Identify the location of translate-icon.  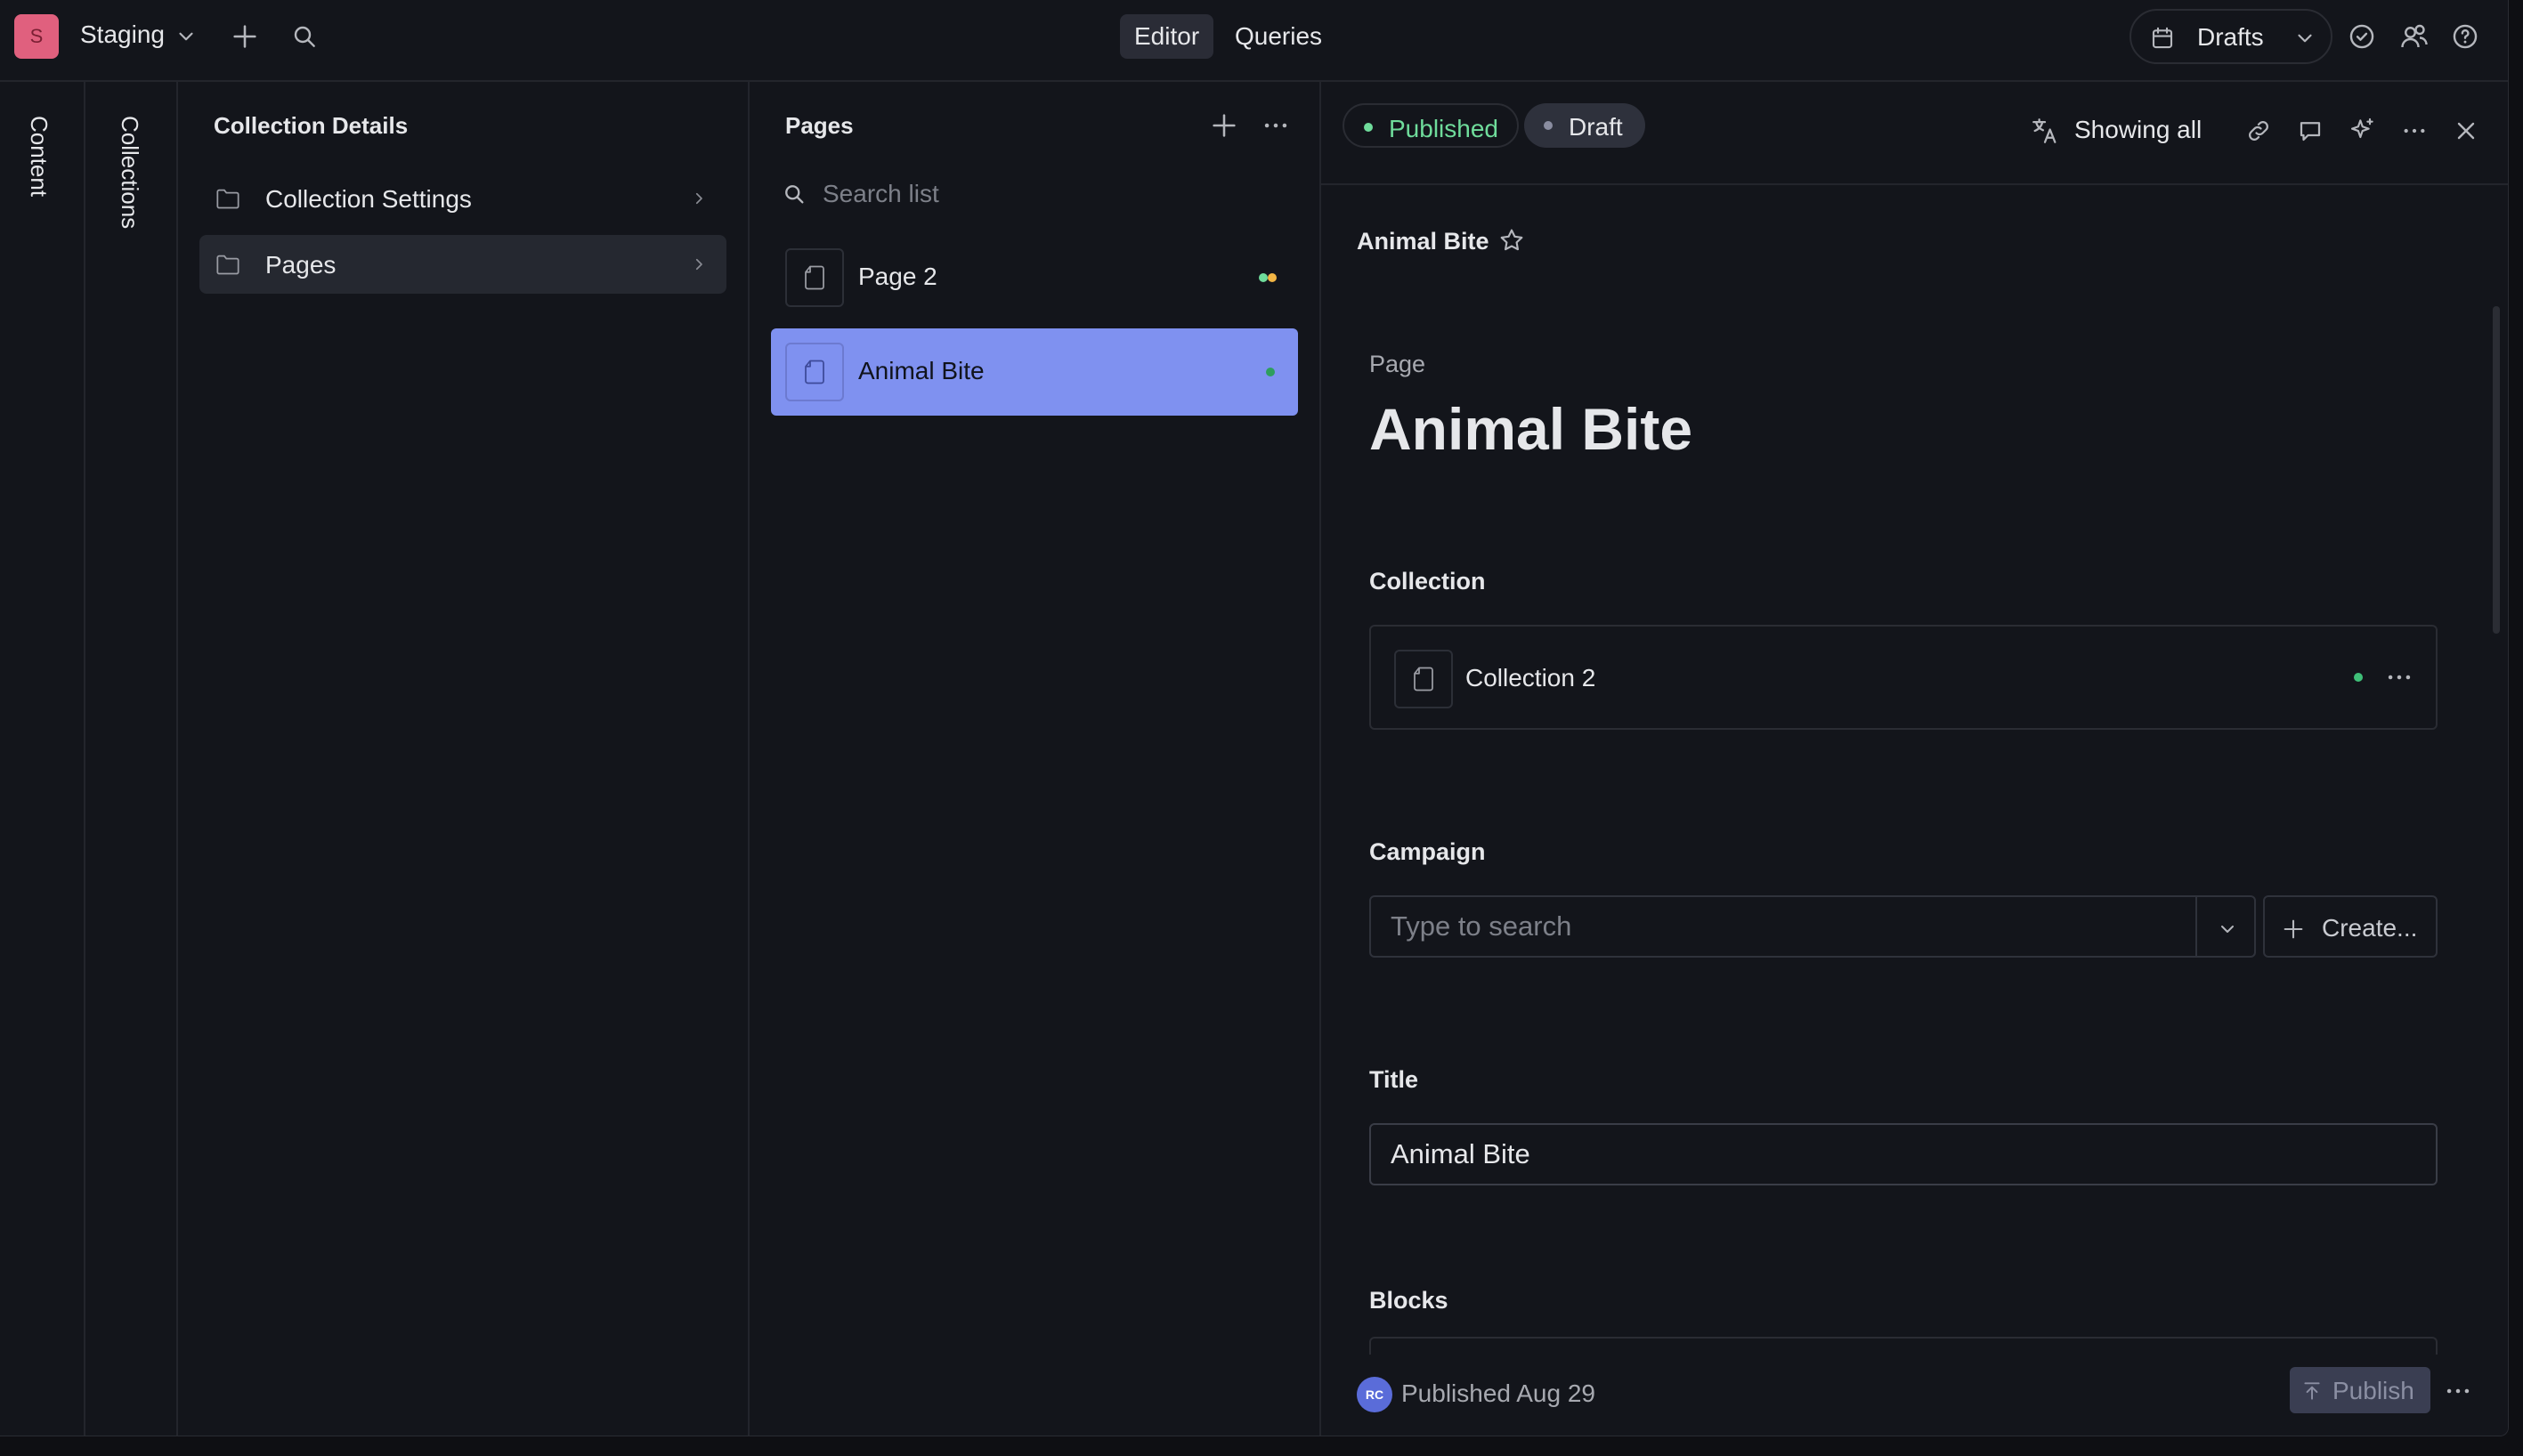
(2045, 131).